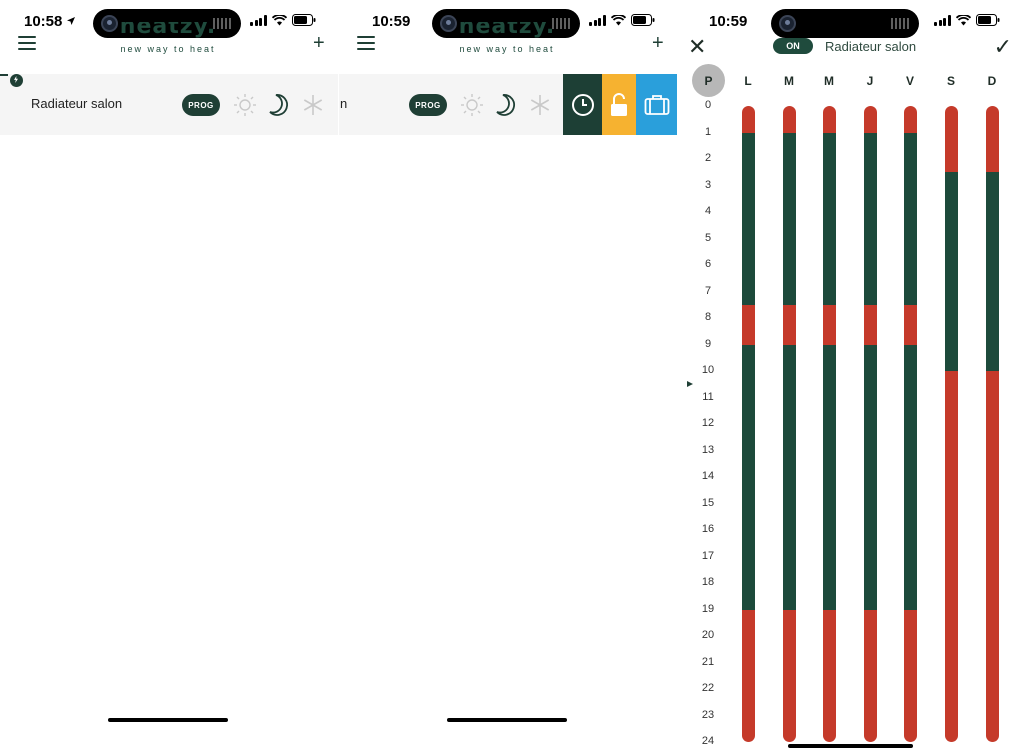 The height and width of the screenshot is (756, 1024). What do you see at coordinates (870, 81) in the screenshot?
I see `day-label: J` at bounding box center [870, 81].